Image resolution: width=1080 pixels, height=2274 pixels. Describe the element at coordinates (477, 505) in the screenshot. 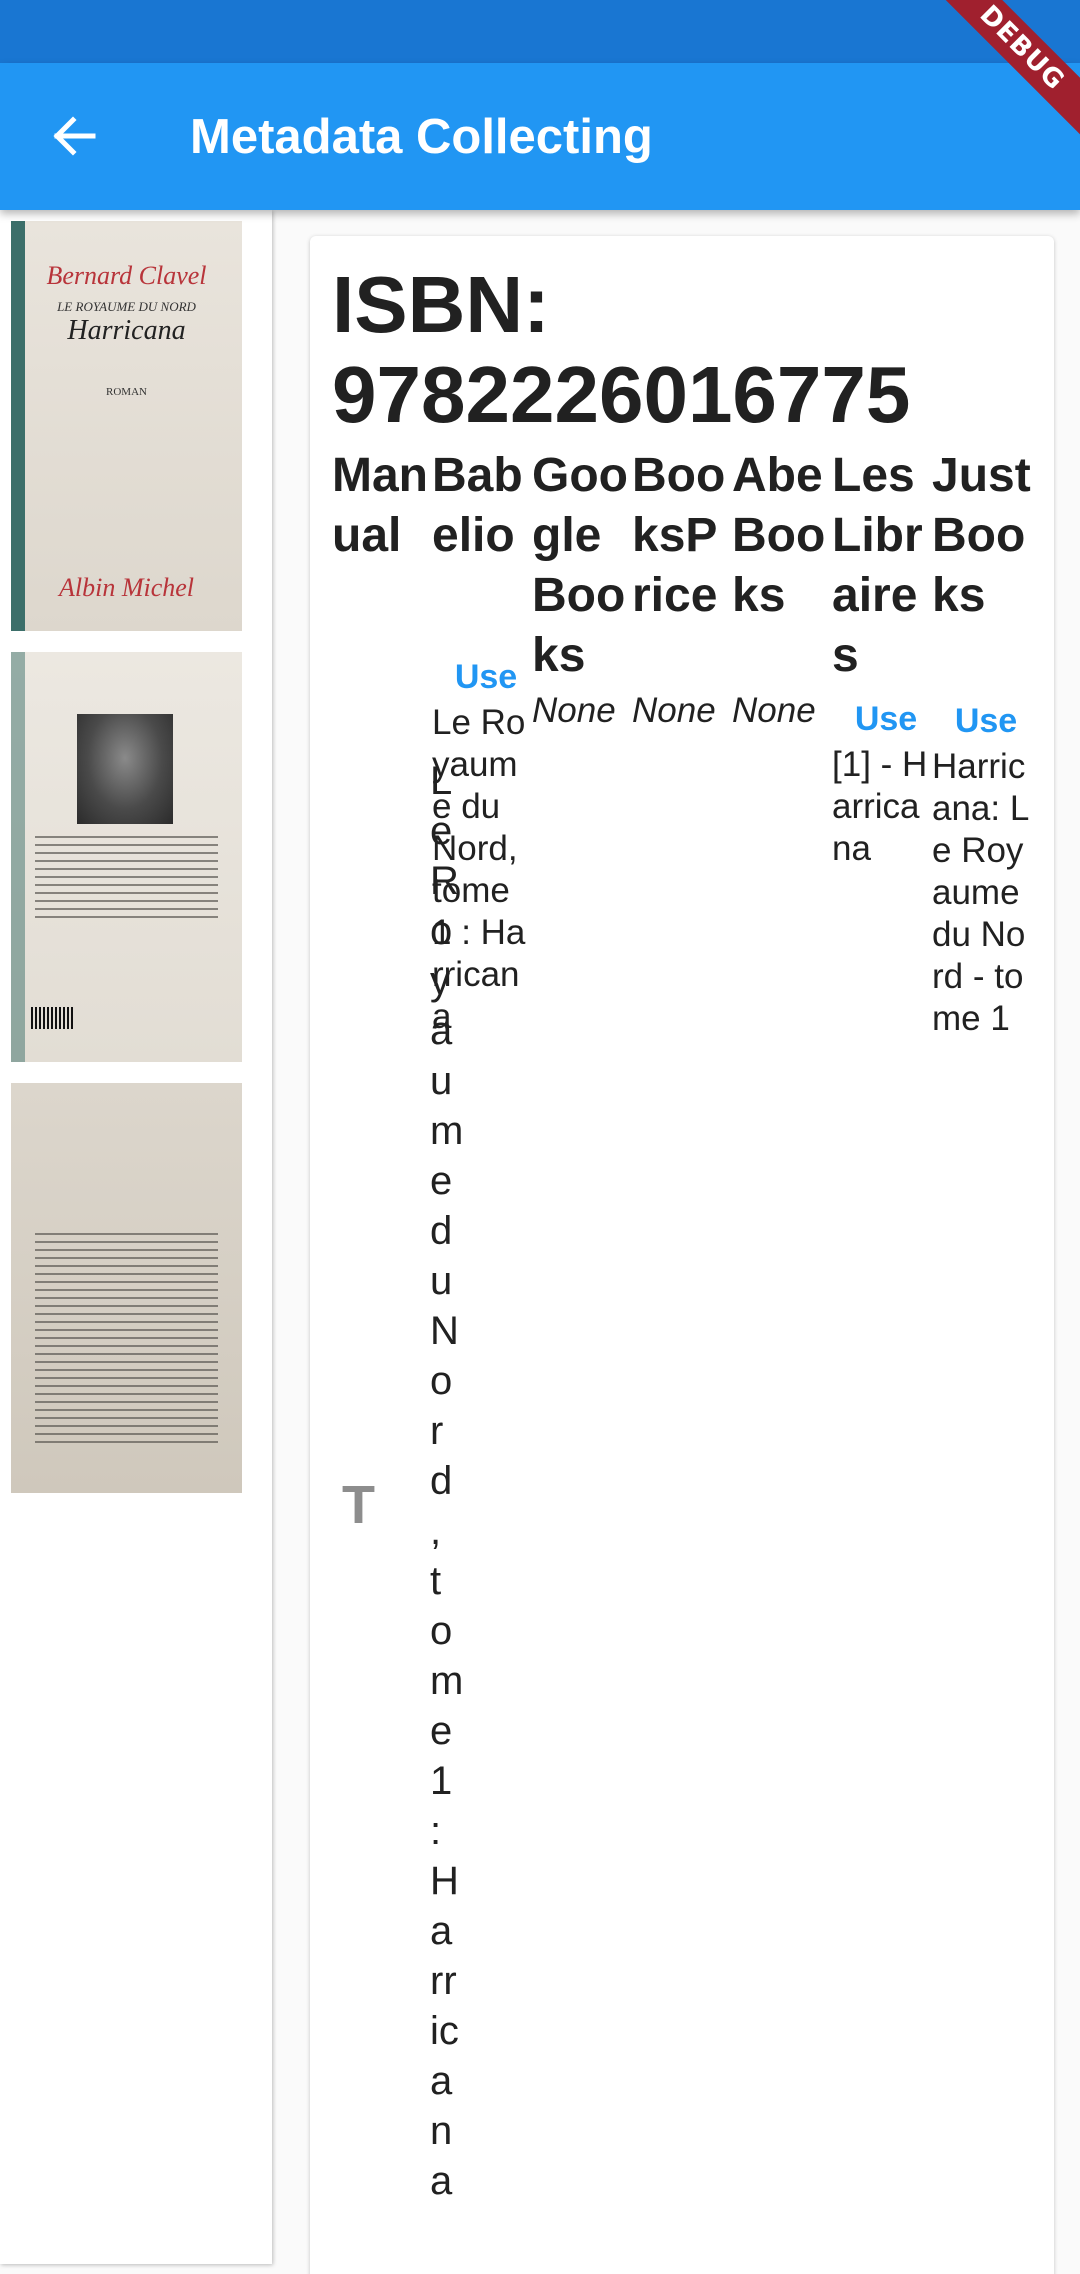

I see `column-header: Babelio` at that location.